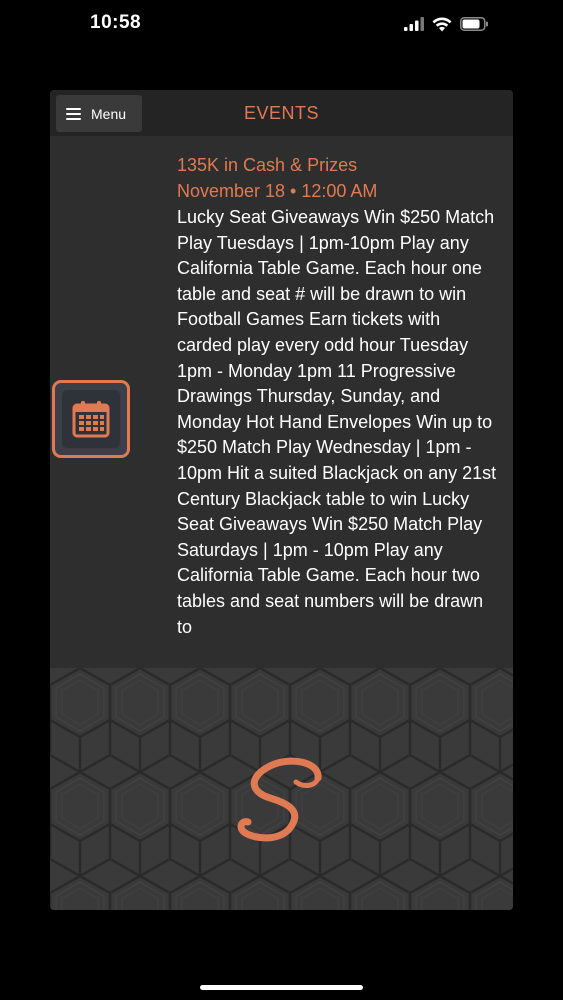  Describe the element at coordinates (281, 987) in the screenshot. I see `home-indicator` at that location.